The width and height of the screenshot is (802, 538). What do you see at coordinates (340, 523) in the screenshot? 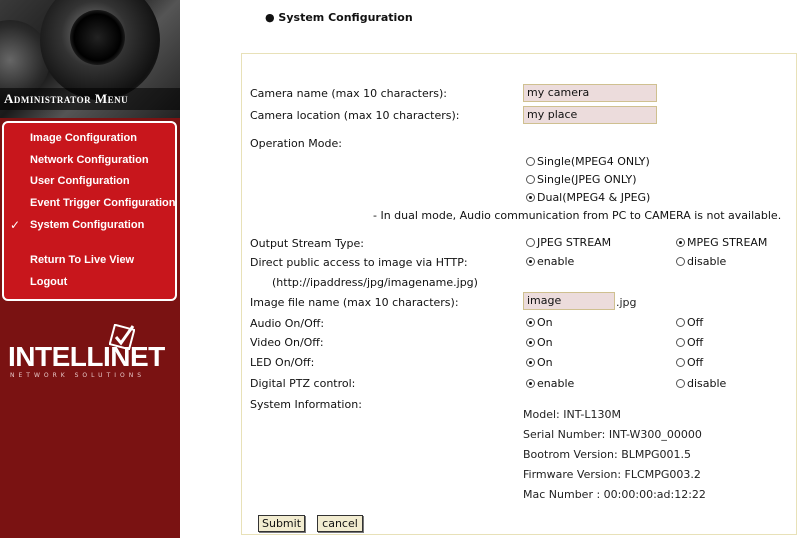
I see `cancel-button: cancel` at bounding box center [340, 523].